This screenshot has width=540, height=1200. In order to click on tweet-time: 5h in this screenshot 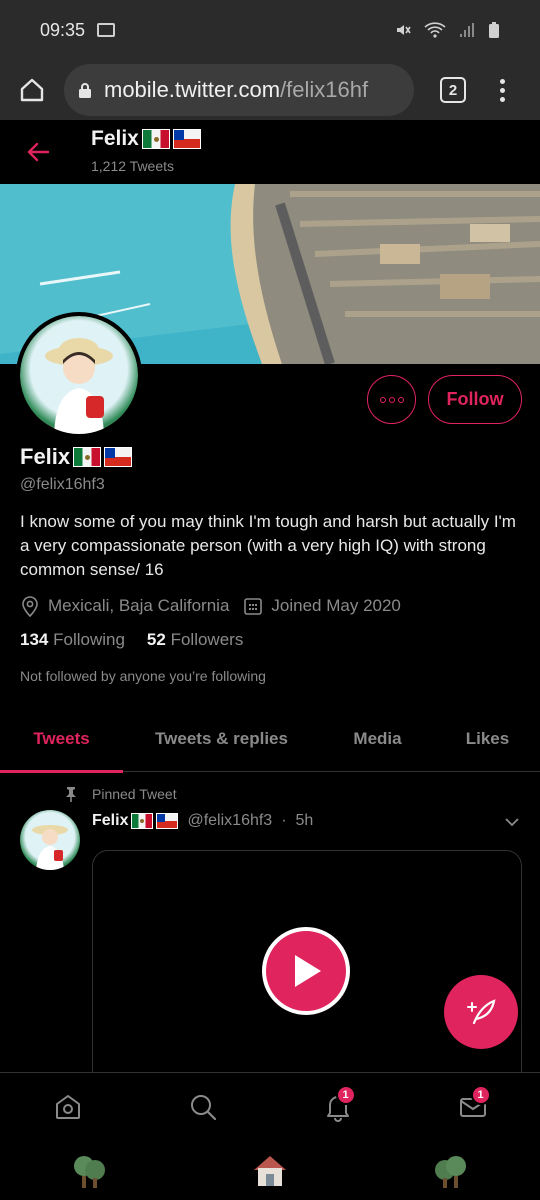, I will do `click(304, 820)`.